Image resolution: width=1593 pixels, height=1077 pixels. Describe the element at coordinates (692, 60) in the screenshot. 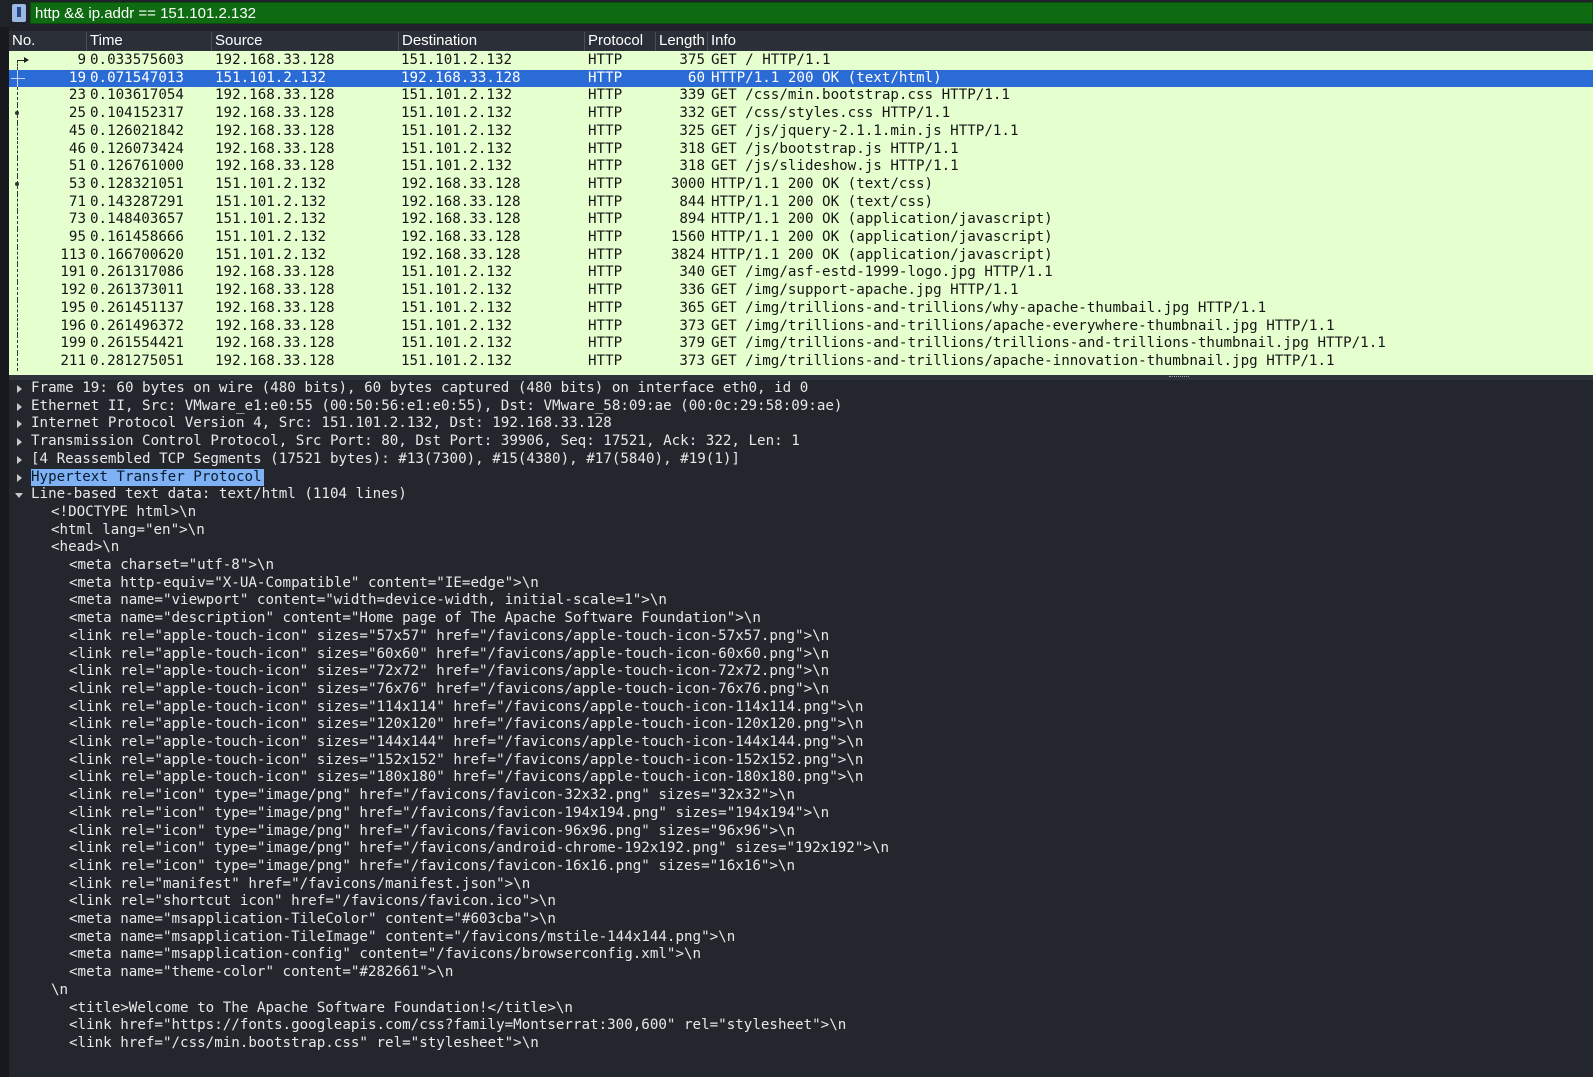

I see `cell-length: 375` at that location.